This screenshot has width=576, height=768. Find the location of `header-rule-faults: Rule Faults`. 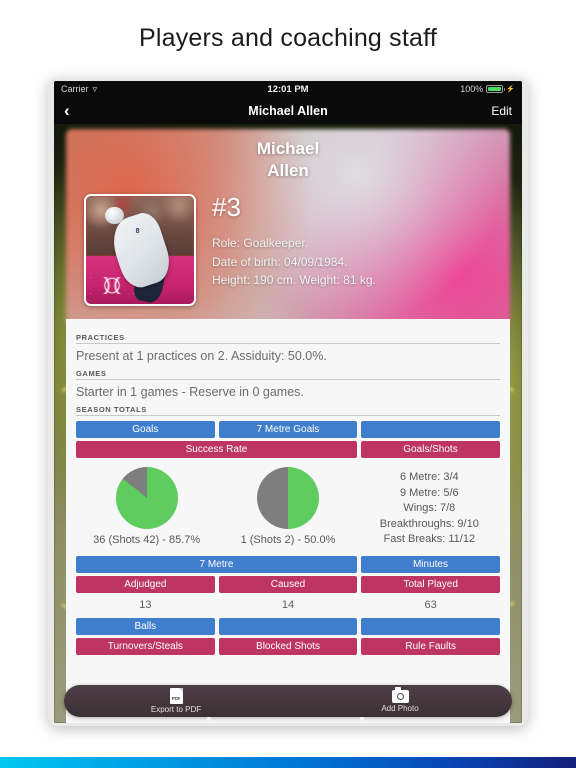

header-rule-faults: Rule Faults is located at coordinates (431, 647).